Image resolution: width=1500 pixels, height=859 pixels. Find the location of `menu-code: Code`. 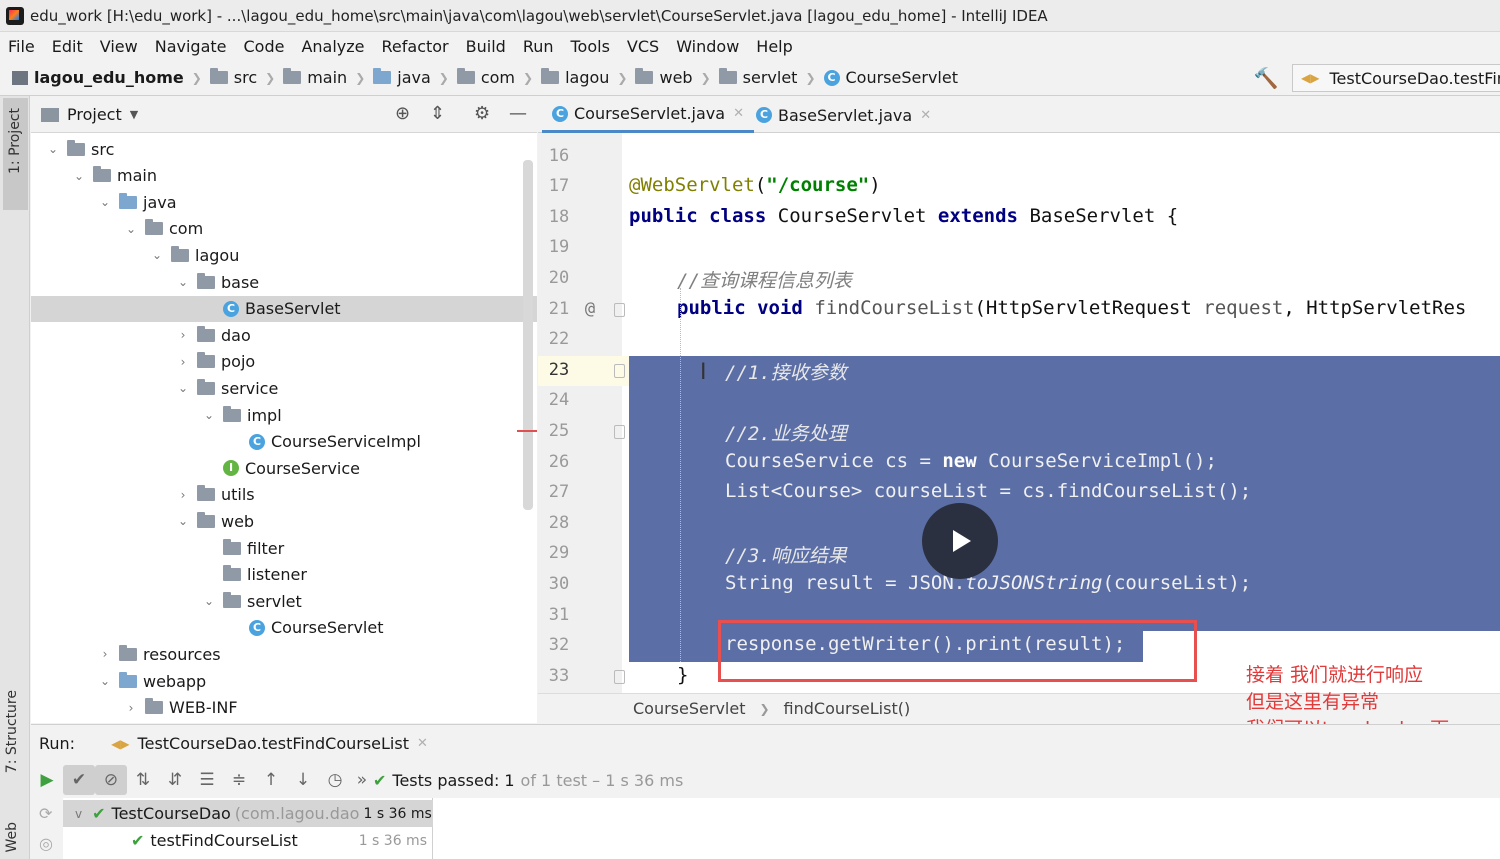

menu-code: Code is located at coordinates (264, 46).